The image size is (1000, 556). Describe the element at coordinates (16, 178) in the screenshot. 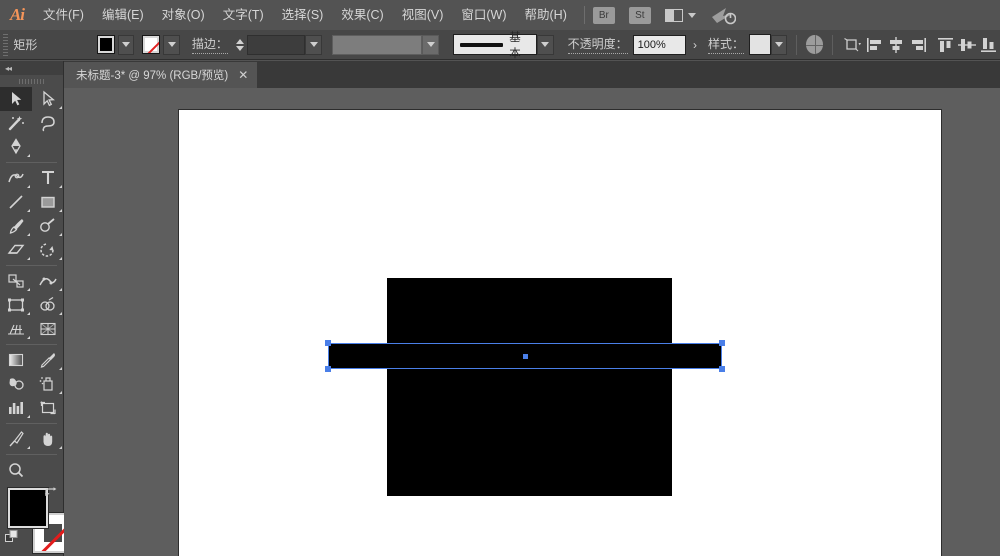

I see `curvature-tool` at that location.